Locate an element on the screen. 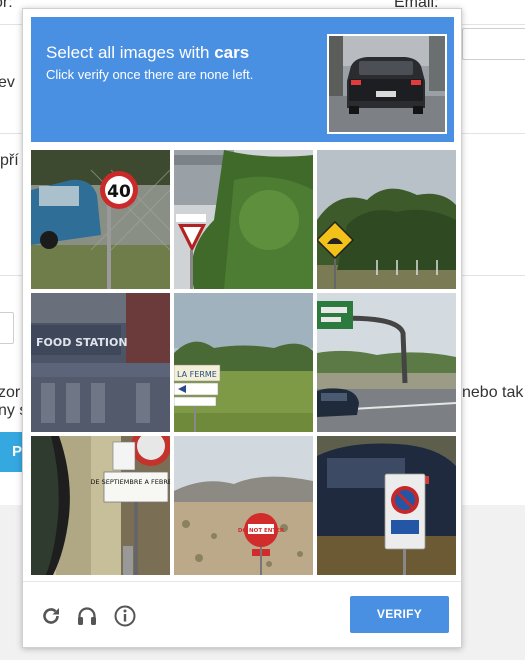 This screenshot has height=660, width=525. captcha-instruction: Select all images with cars is located at coordinates (147, 53).